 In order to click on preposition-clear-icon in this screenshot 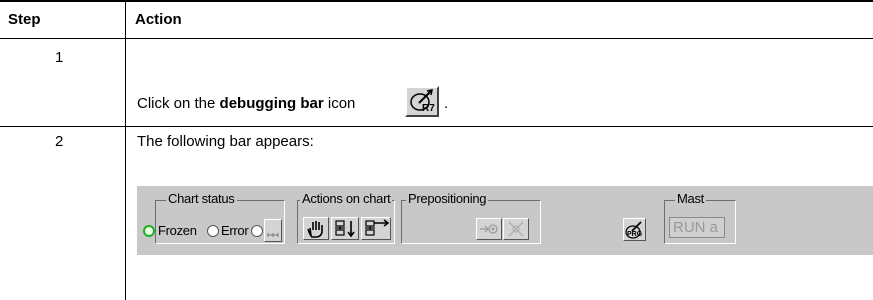, I will do `click(516, 229)`.